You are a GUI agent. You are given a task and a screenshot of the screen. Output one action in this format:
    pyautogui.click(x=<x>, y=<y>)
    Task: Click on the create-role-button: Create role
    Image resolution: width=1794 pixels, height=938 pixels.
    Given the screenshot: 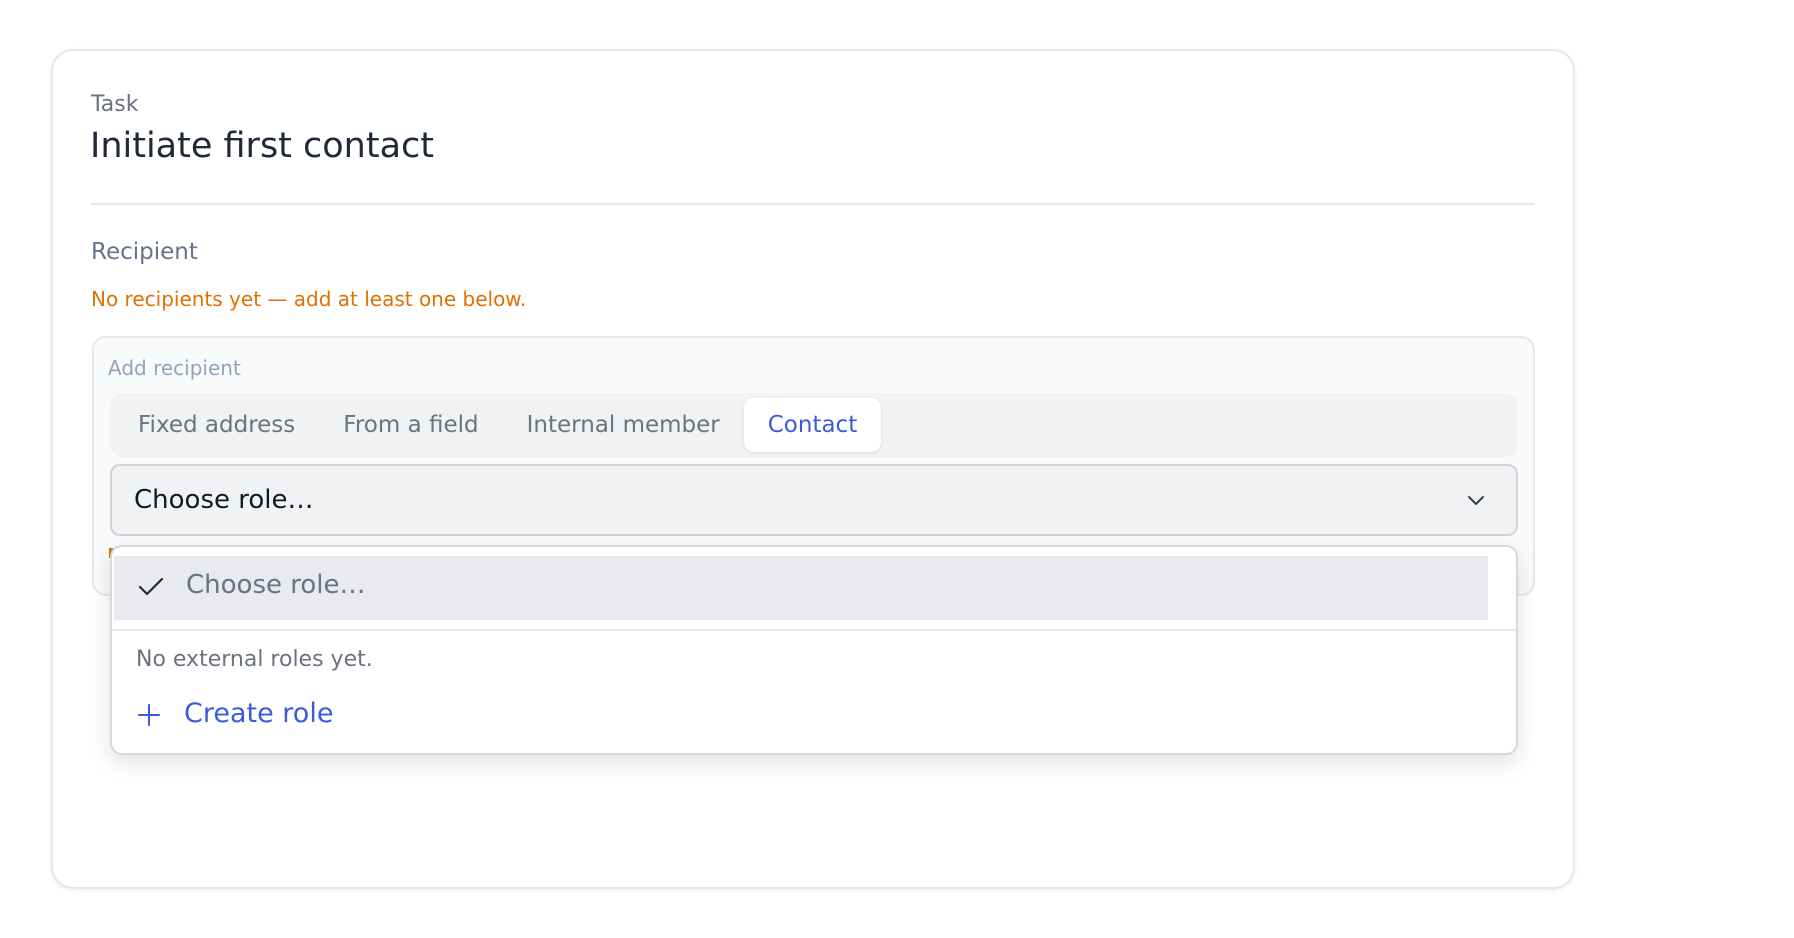 What is the action you would take?
    pyautogui.click(x=234, y=713)
    